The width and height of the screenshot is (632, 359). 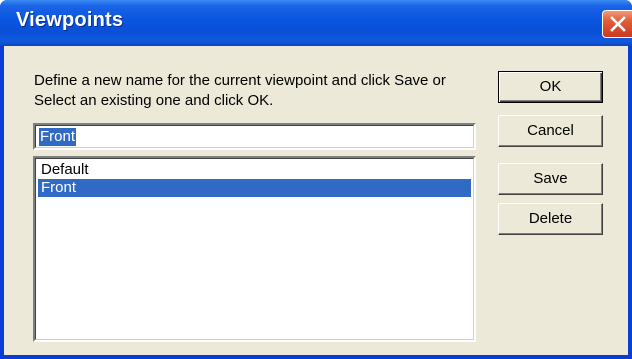 What do you see at coordinates (254, 136) in the screenshot?
I see `viewpoint-name-field: Front` at bounding box center [254, 136].